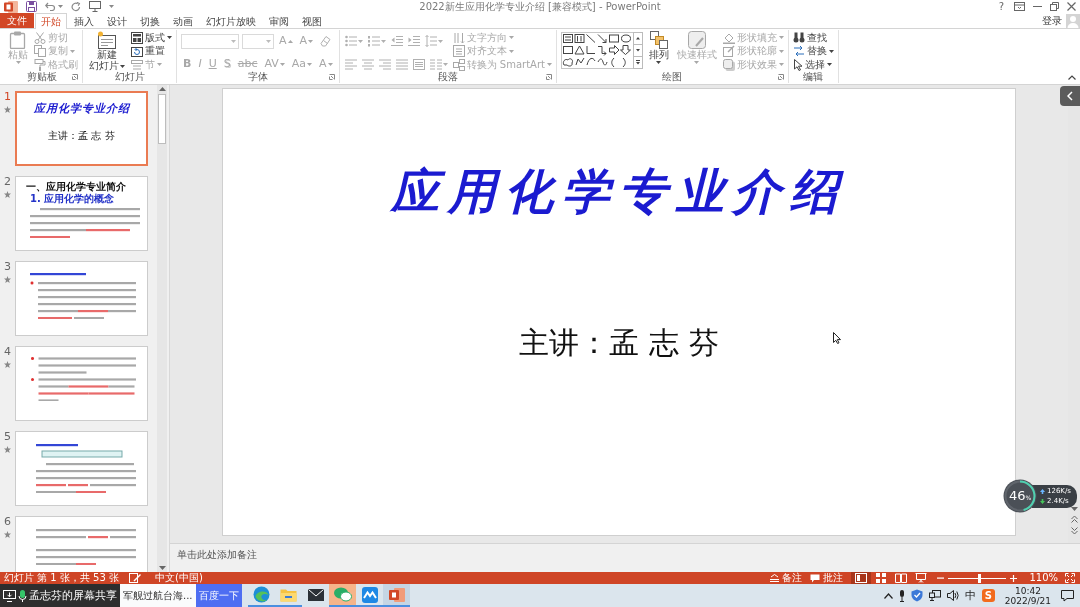  I want to click on monitor-icon, so click(9, 595).